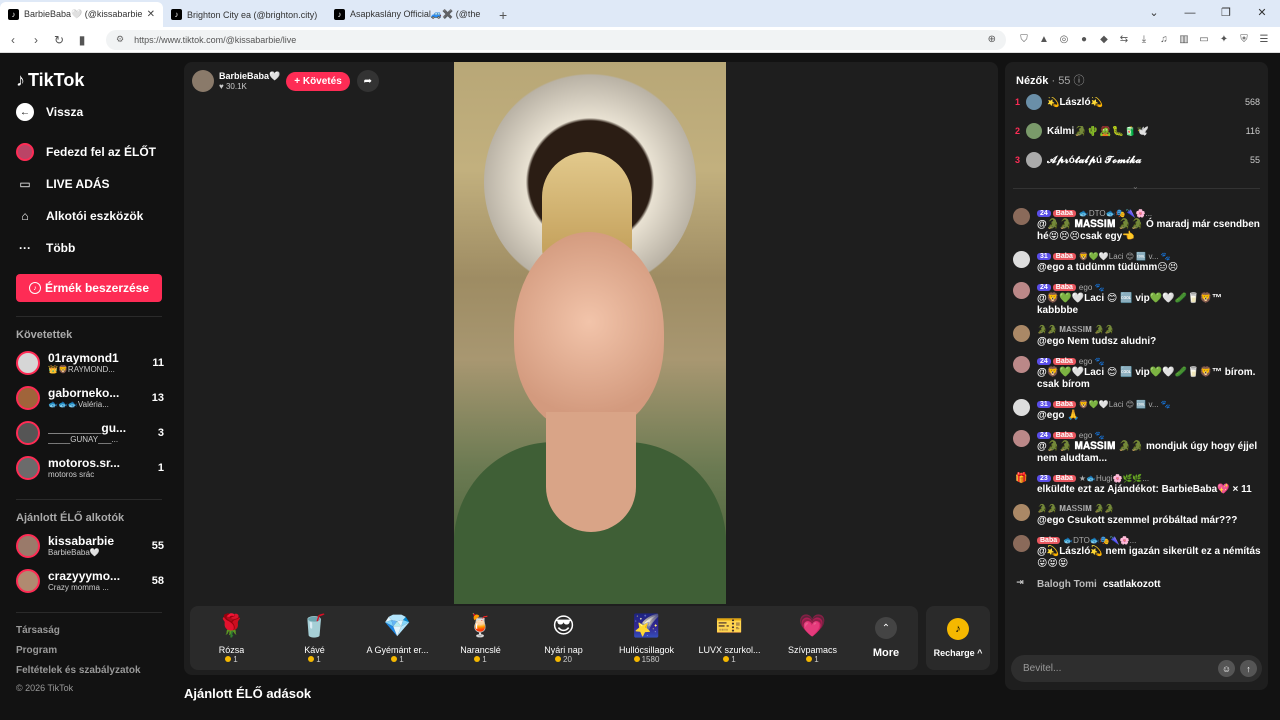 The image size is (1280, 720). What do you see at coordinates (90, 651) in the screenshot?
I see `footer-link-program: Program` at bounding box center [90, 651].